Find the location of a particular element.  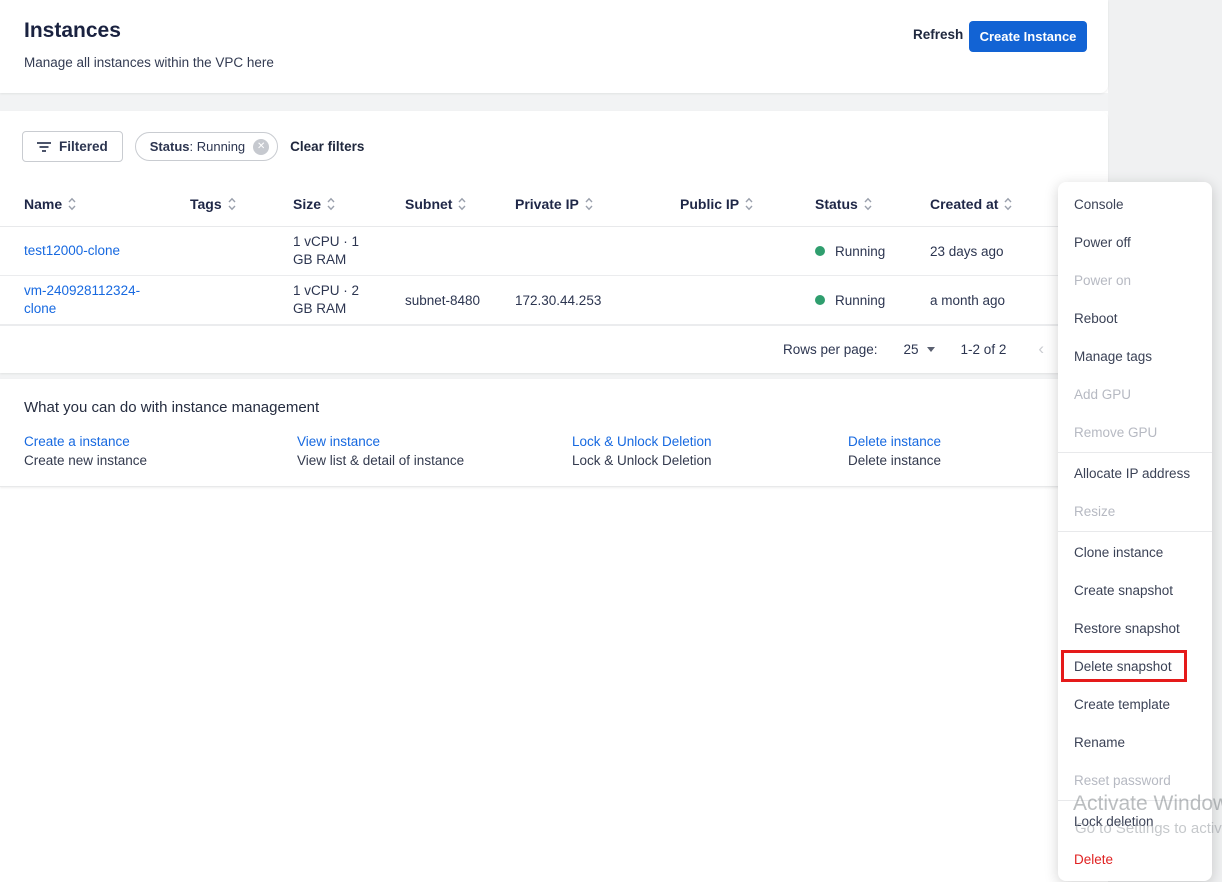

cell-created-at: 23 days ago is located at coordinates (967, 251).